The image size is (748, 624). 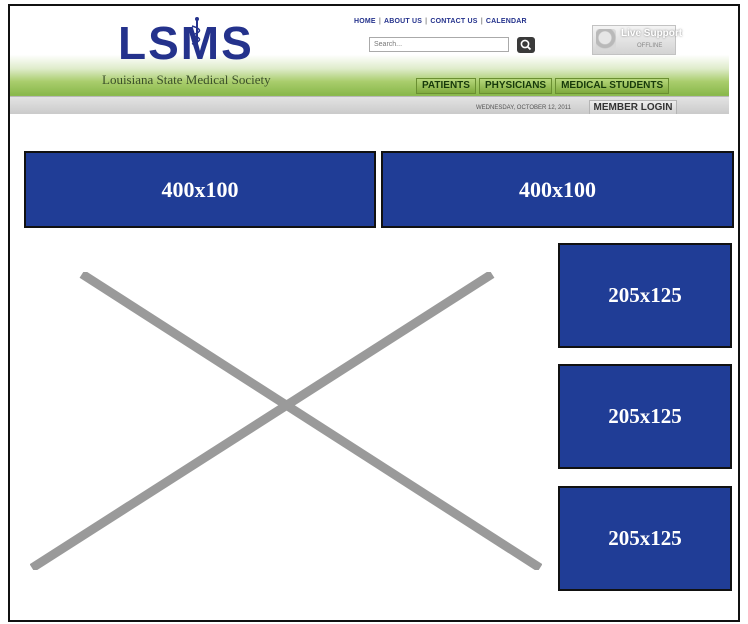 I want to click on caduceus-icon, so click(x=195, y=35).